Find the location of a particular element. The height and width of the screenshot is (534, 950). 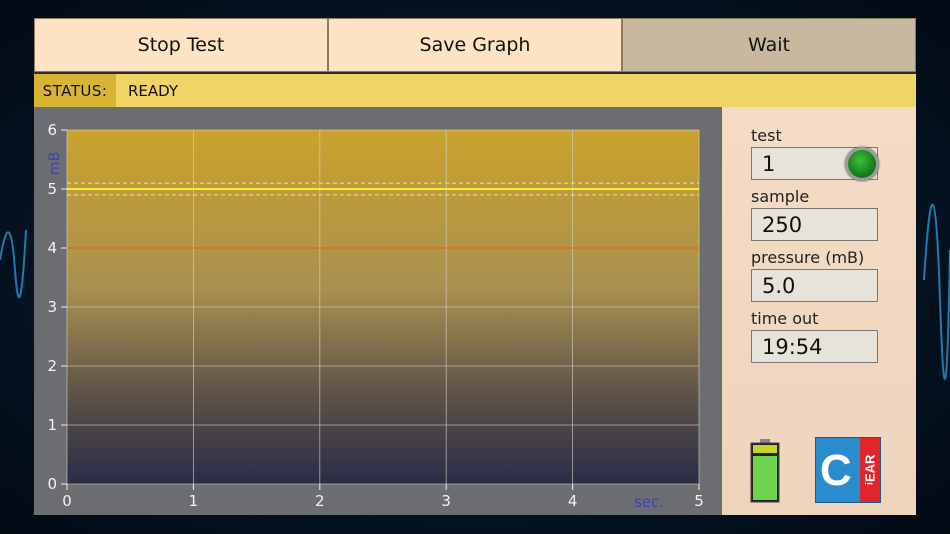

sample-value: 250 is located at coordinates (782, 224).